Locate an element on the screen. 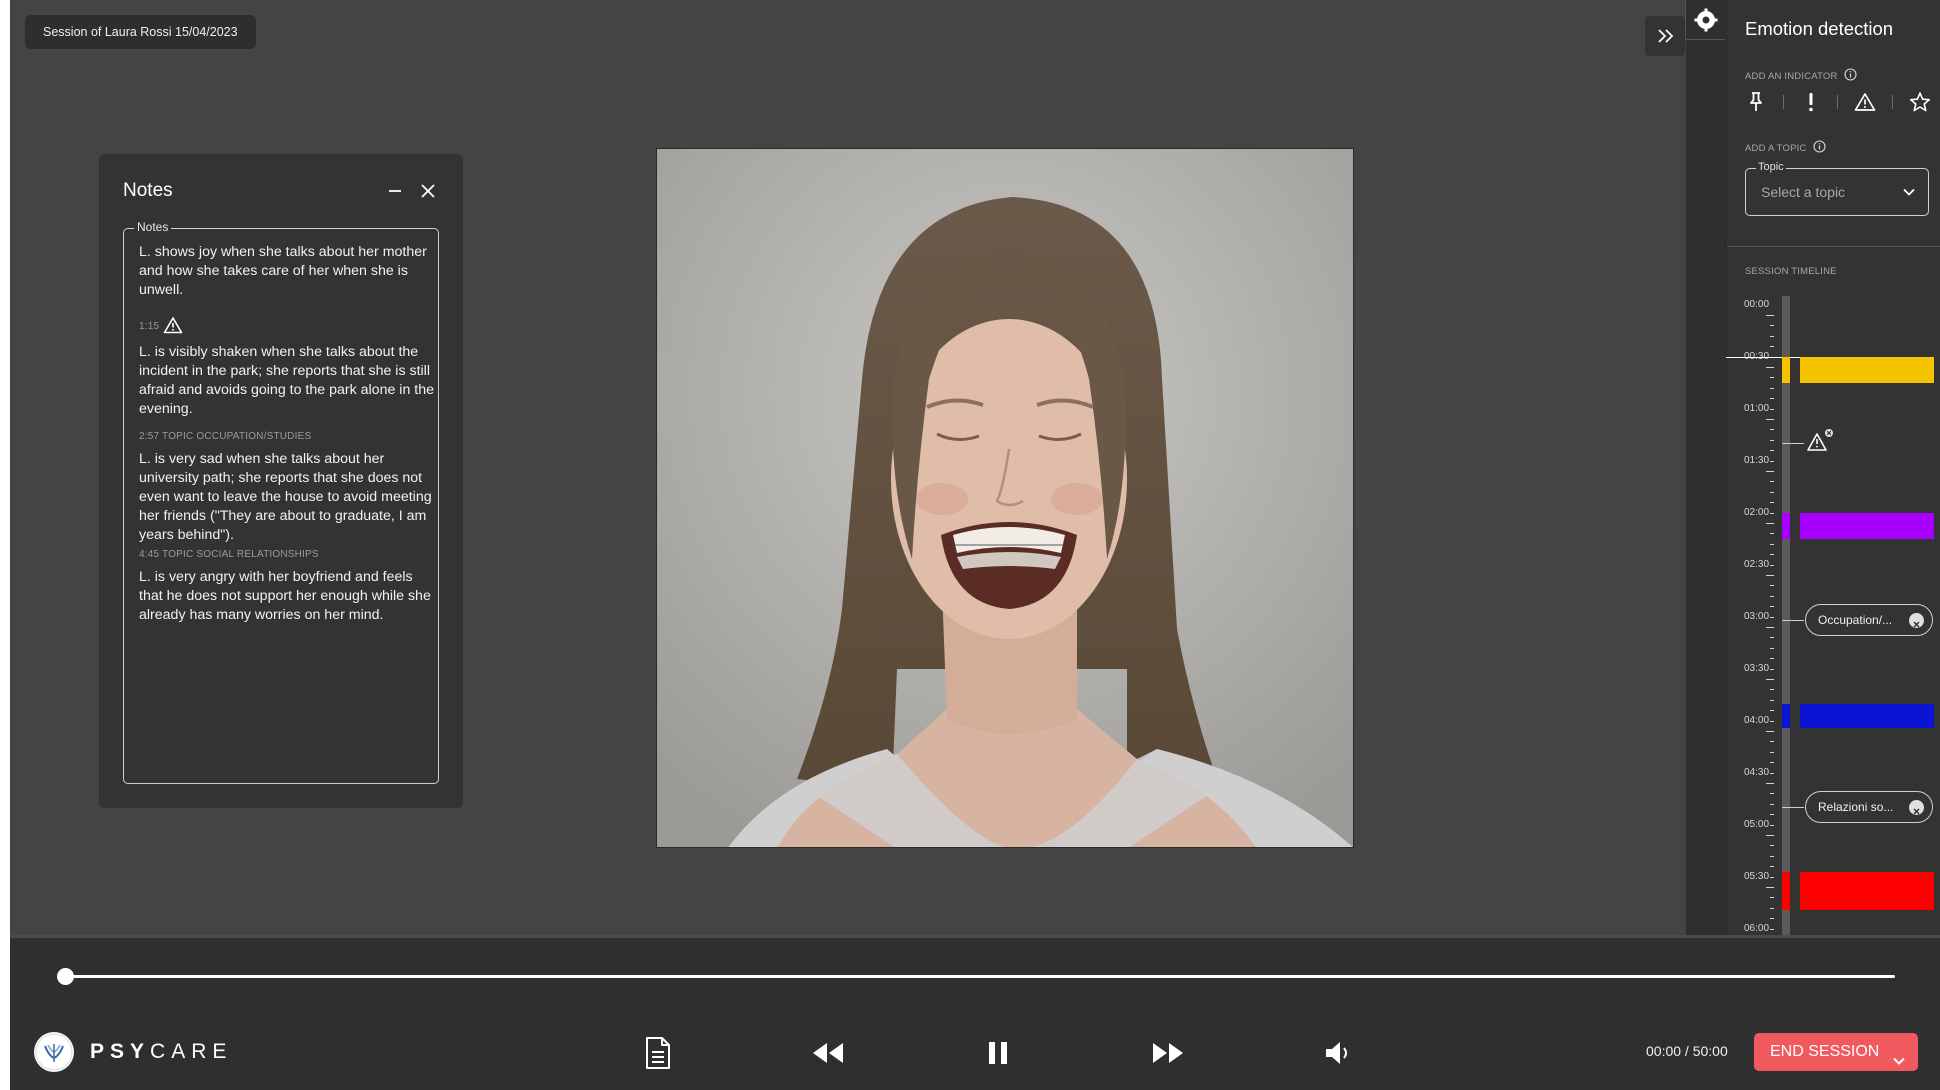  notes-icon is located at coordinates (658, 1053).